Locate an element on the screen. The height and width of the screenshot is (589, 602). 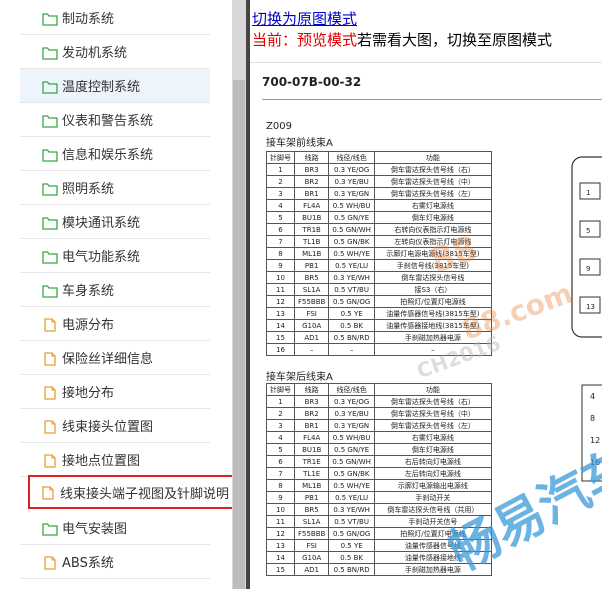
table-cell: 油量传感器信号线 is located at coordinates (432, 545).